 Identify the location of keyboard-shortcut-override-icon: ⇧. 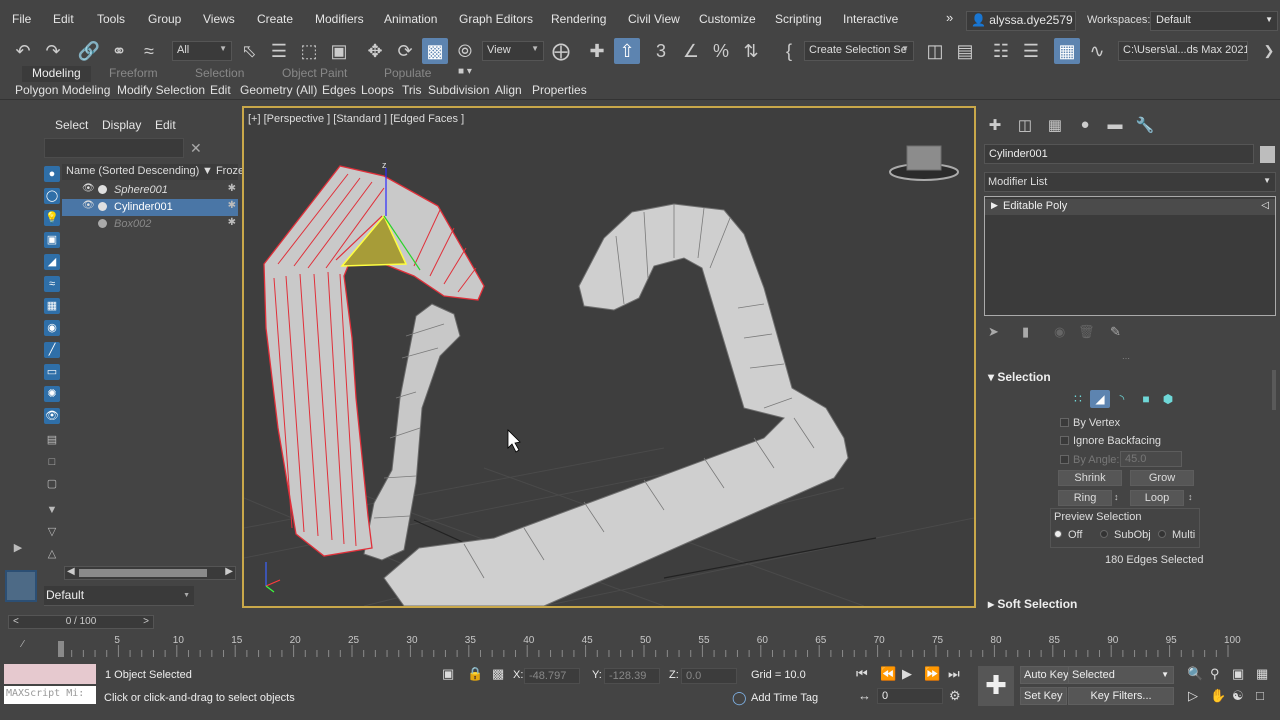
(627, 51).